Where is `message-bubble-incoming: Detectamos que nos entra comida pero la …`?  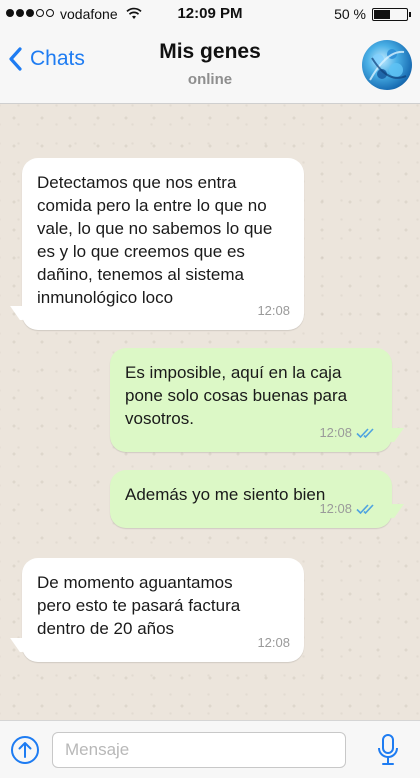 message-bubble-incoming: Detectamos que nos entra comida pero la … is located at coordinates (163, 244).